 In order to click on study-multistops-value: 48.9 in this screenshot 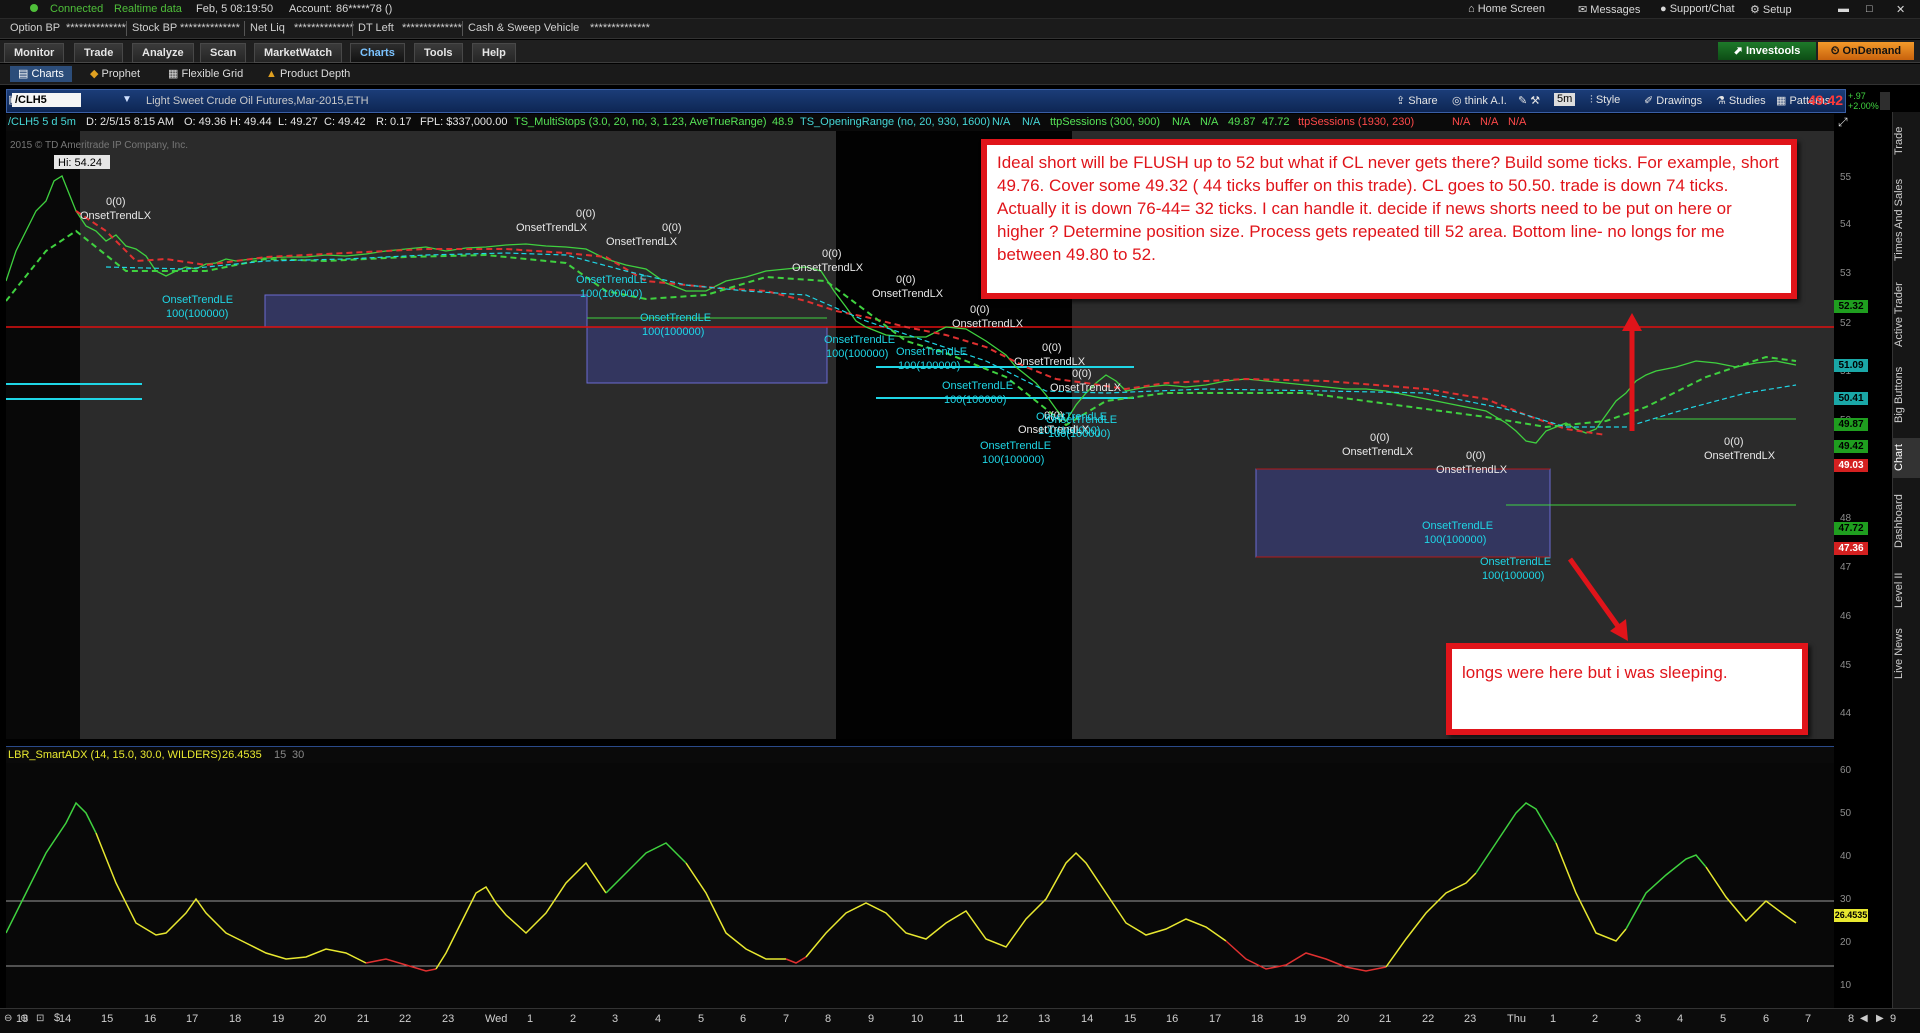, I will do `click(783, 122)`.